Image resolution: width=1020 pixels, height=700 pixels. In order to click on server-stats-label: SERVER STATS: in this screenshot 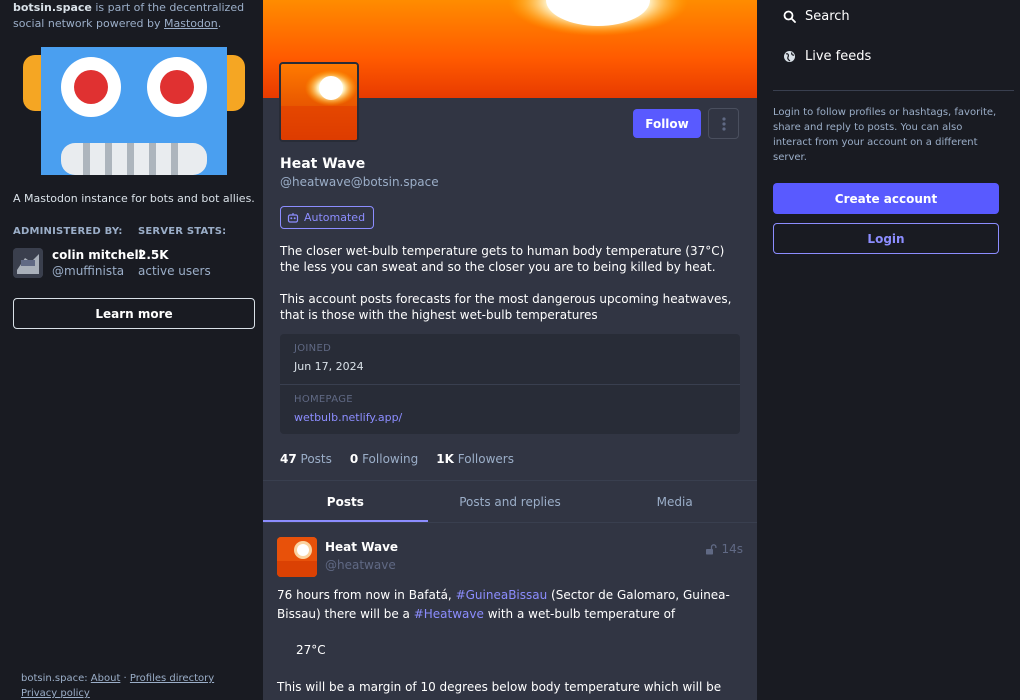, I will do `click(182, 231)`.